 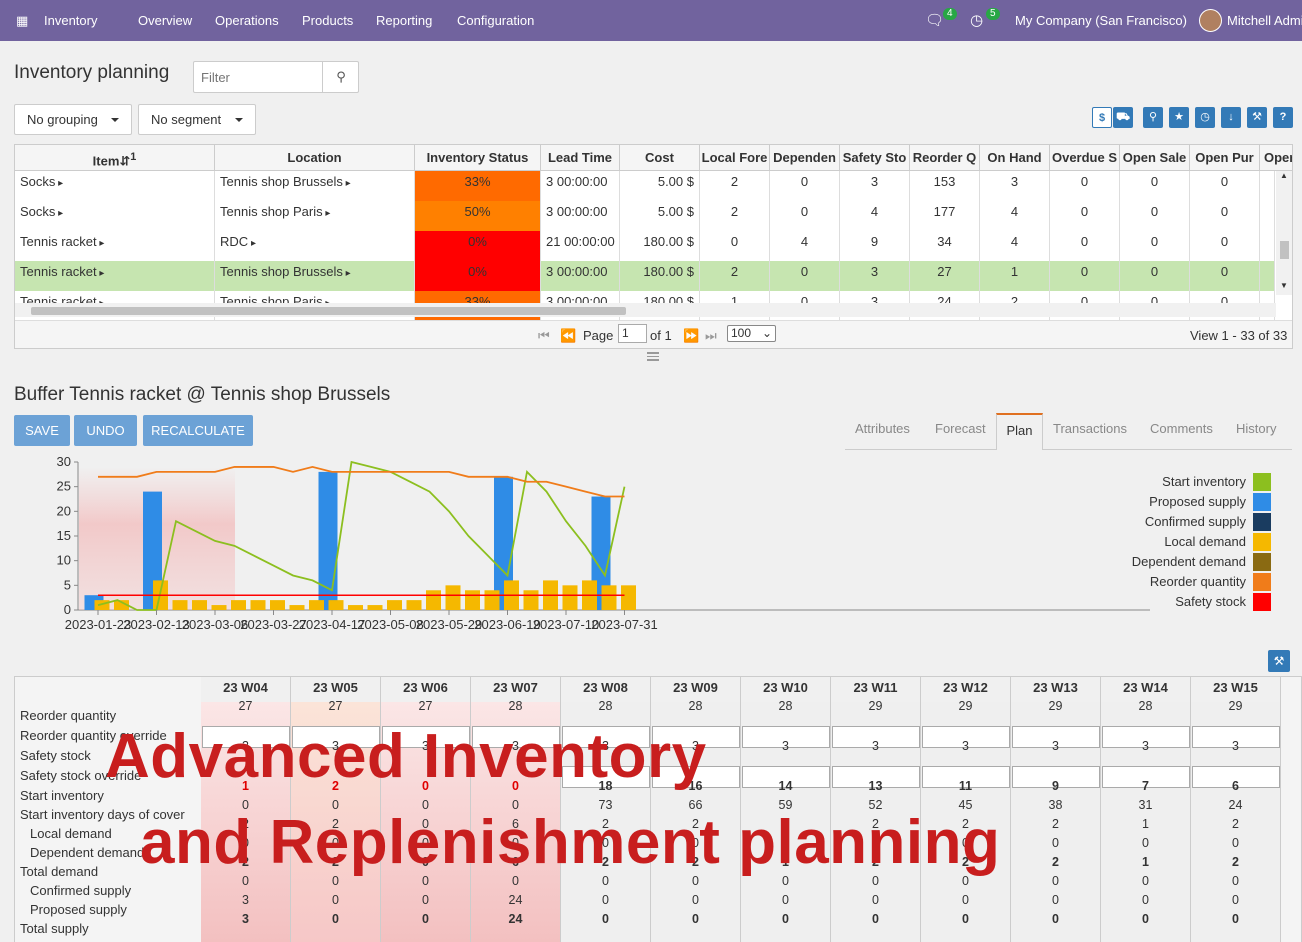 What do you see at coordinates (805, 157) in the screenshot?
I see `col-dependent: Dependen` at bounding box center [805, 157].